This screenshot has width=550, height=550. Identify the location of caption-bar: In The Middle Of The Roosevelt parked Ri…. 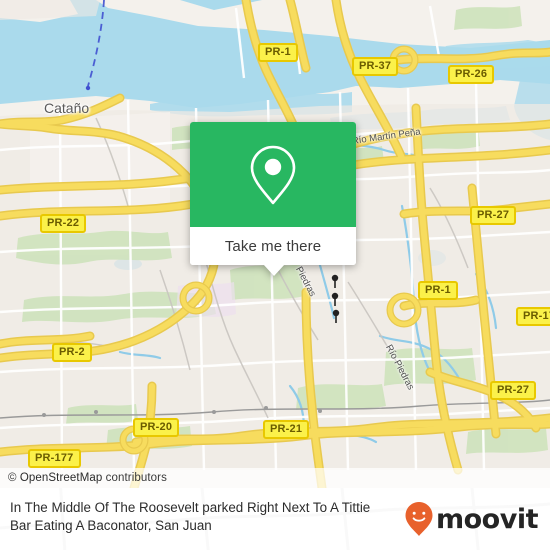
(275, 519).